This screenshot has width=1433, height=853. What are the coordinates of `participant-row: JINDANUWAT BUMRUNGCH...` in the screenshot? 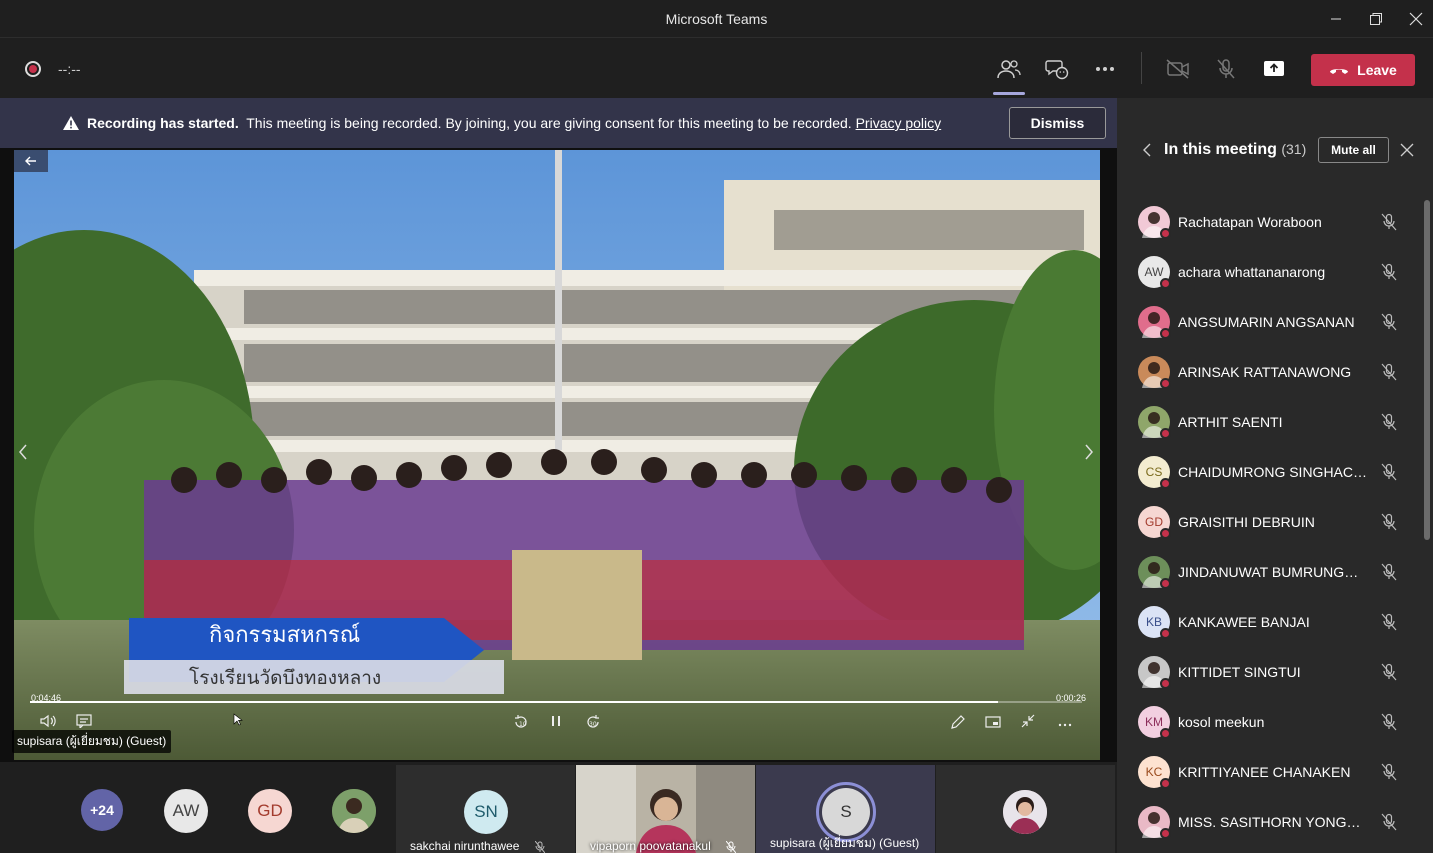 It's located at (1275, 572).